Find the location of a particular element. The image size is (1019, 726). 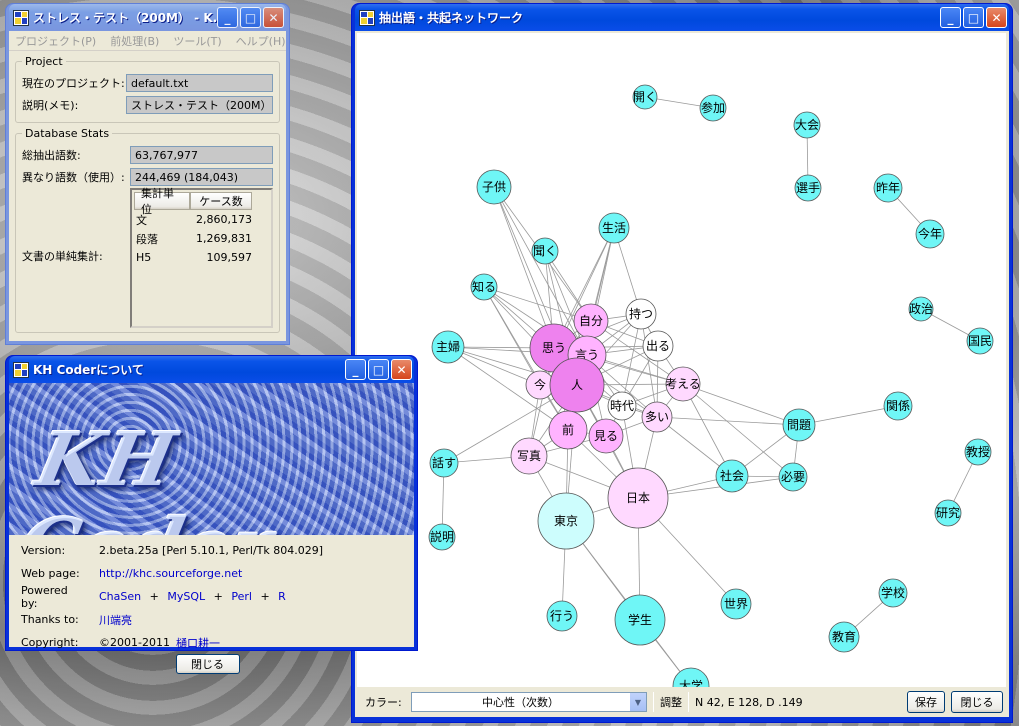

network-node: 問題 is located at coordinates (799, 425).